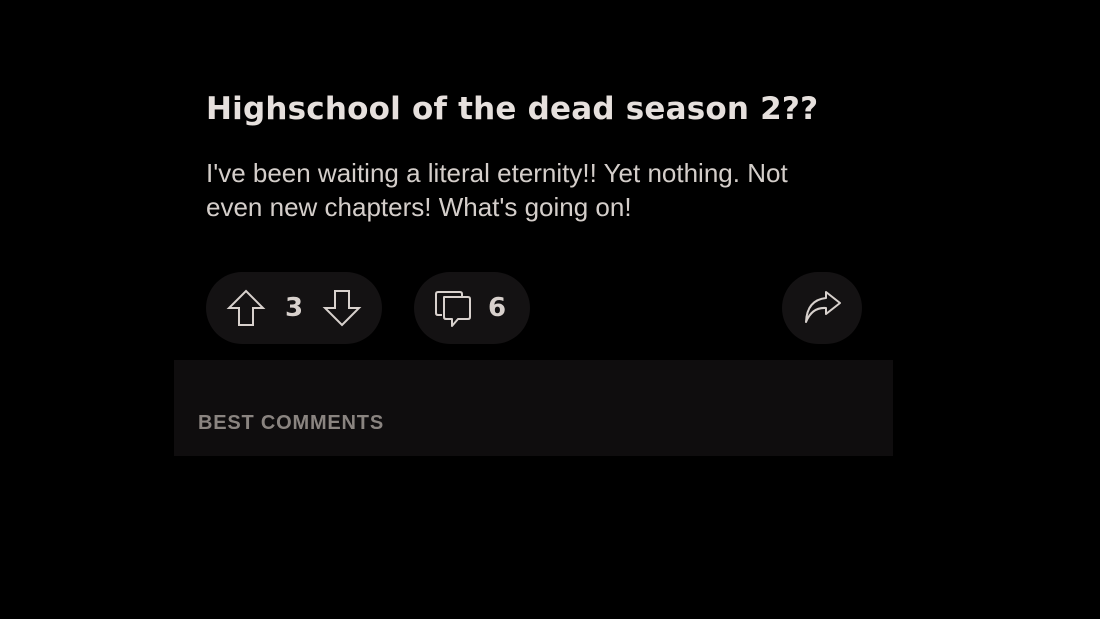 The height and width of the screenshot is (619, 1100). Describe the element at coordinates (497, 308) in the screenshot. I see `comment-count: 6` at that location.